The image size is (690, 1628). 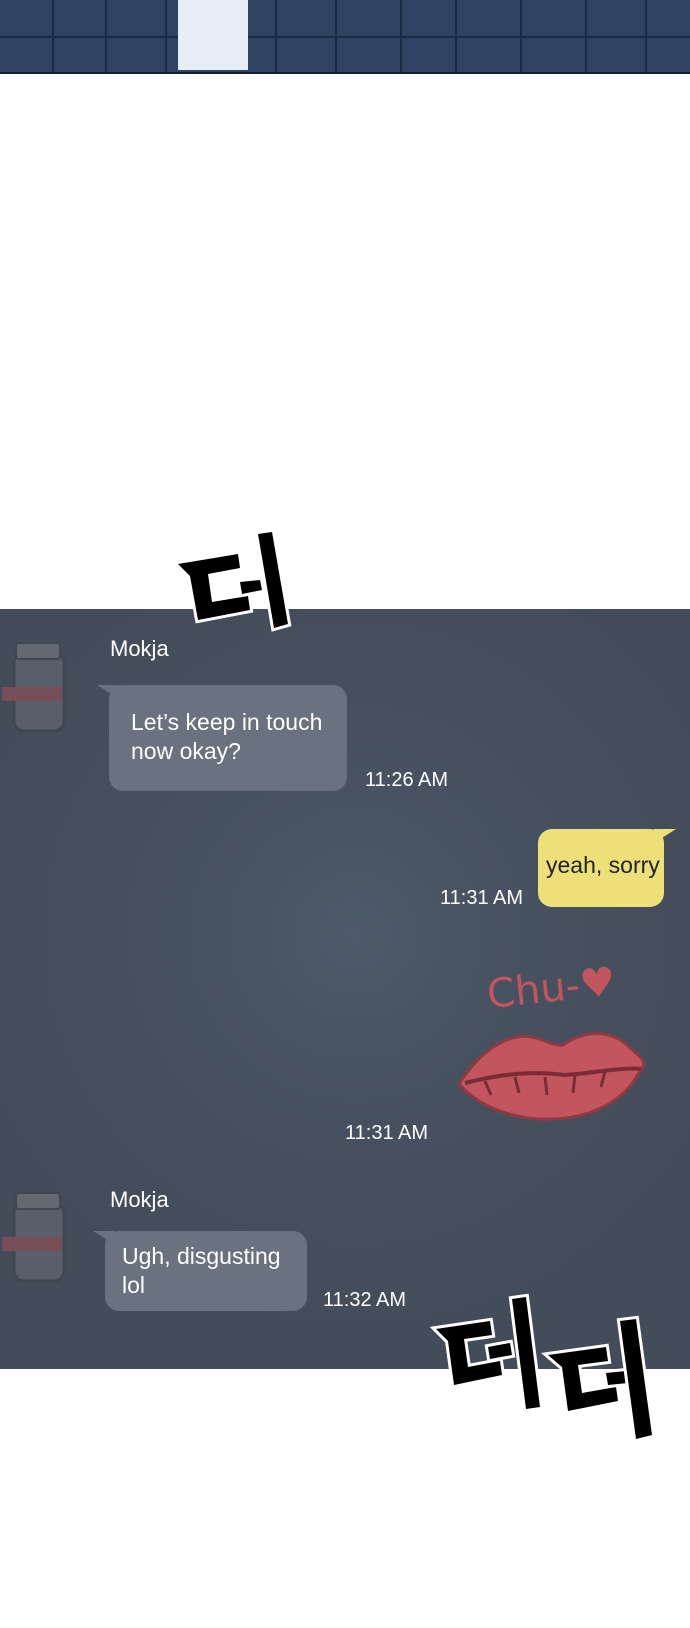 What do you see at coordinates (345, 37) in the screenshot?
I see `building-window-panel` at bounding box center [345, 37].